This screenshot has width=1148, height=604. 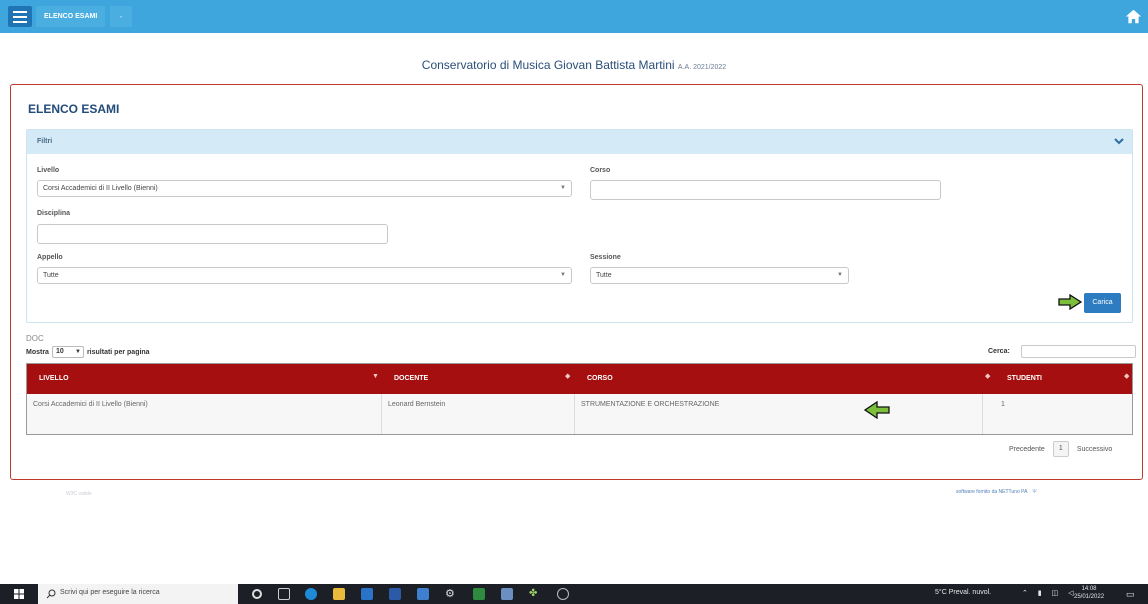 I want to click on sessione-select: Tutte ▼, so click(x=719, y=275).